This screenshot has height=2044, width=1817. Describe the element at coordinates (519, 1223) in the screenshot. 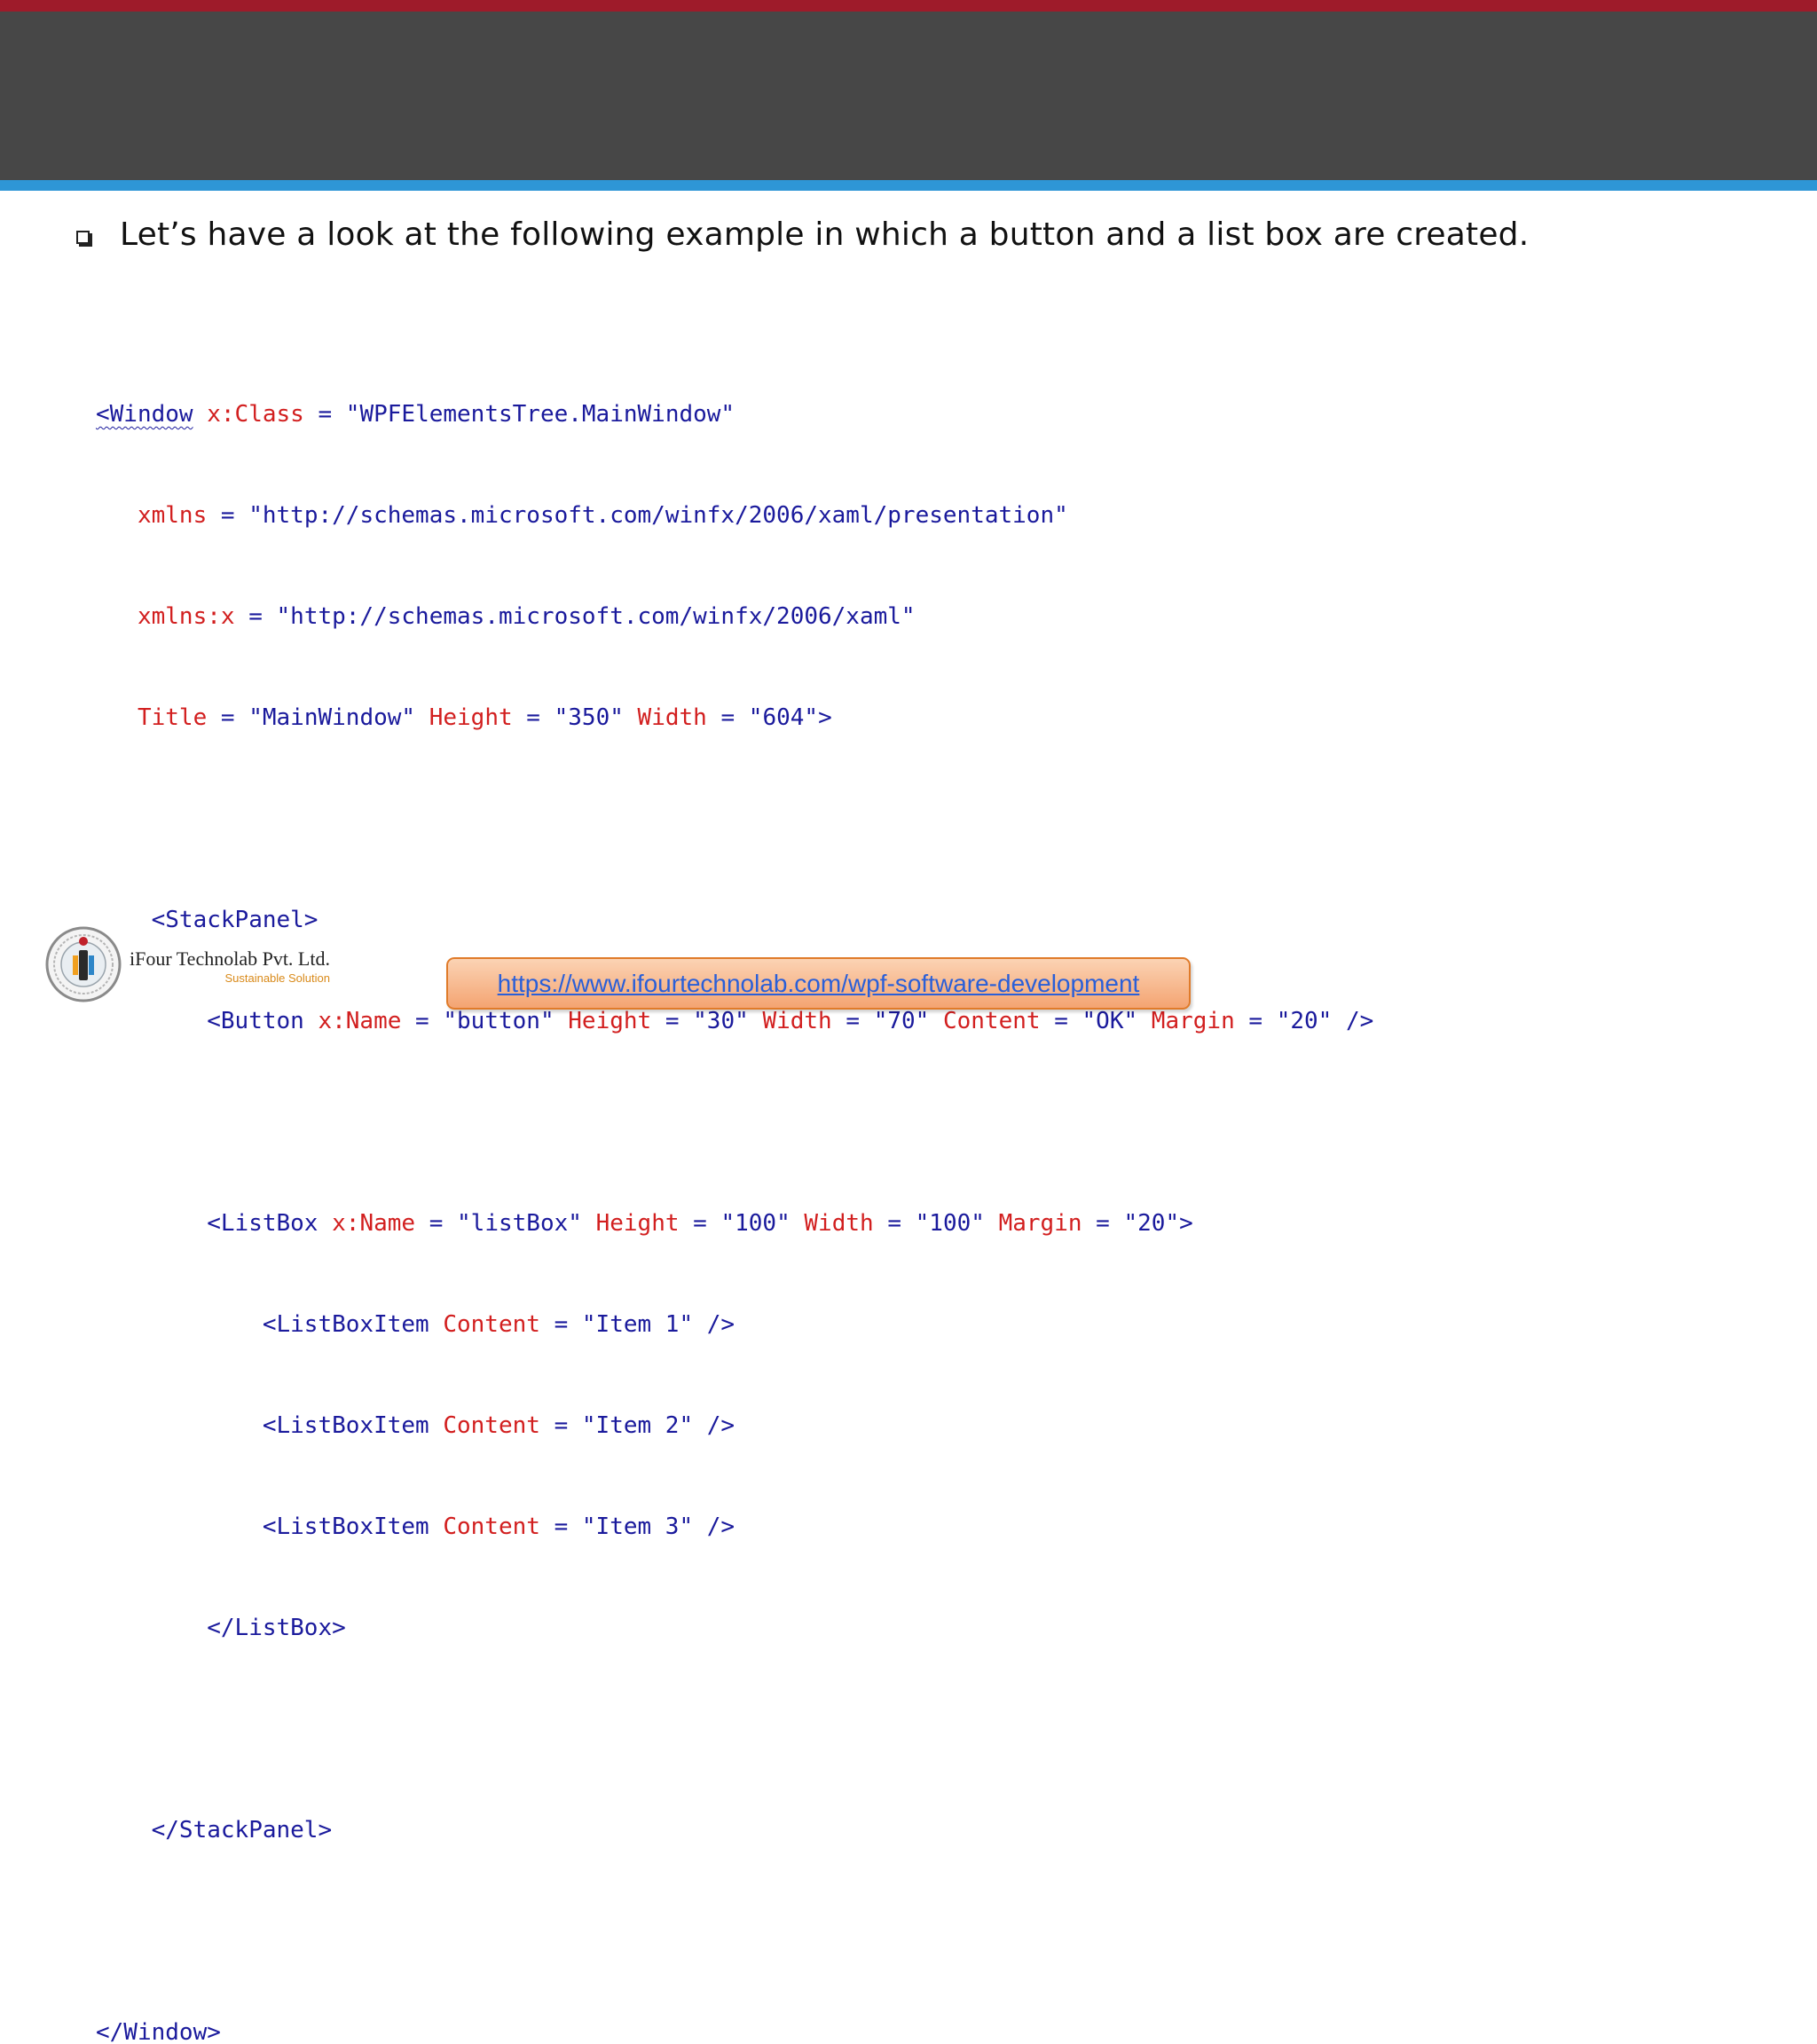

I see `code-value: "listBox"` at that location.